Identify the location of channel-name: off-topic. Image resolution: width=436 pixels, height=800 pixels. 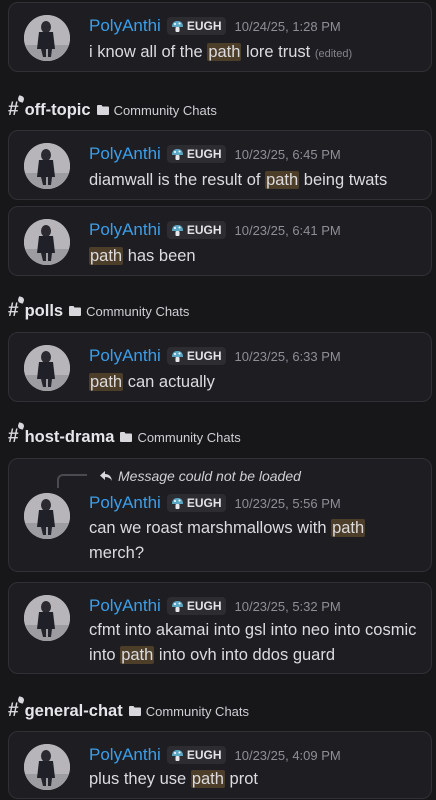
(58, 110).